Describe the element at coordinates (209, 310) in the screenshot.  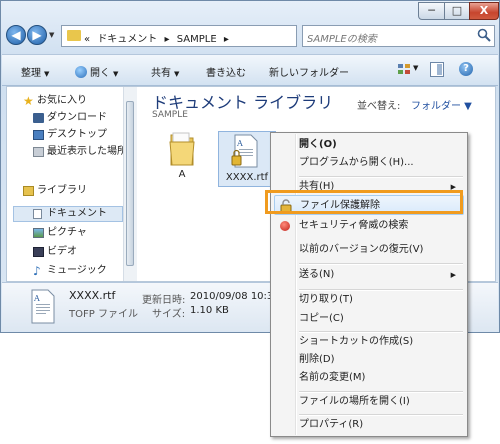
I see `details-size-value: 1.10 KB` at that location.